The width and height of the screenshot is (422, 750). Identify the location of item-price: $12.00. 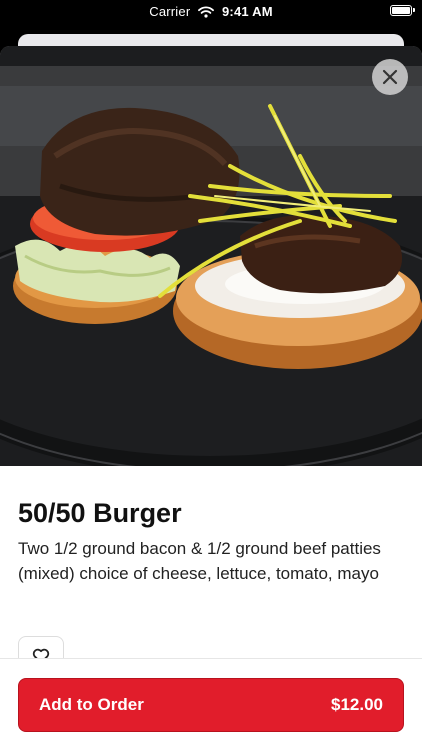
(357, 704).